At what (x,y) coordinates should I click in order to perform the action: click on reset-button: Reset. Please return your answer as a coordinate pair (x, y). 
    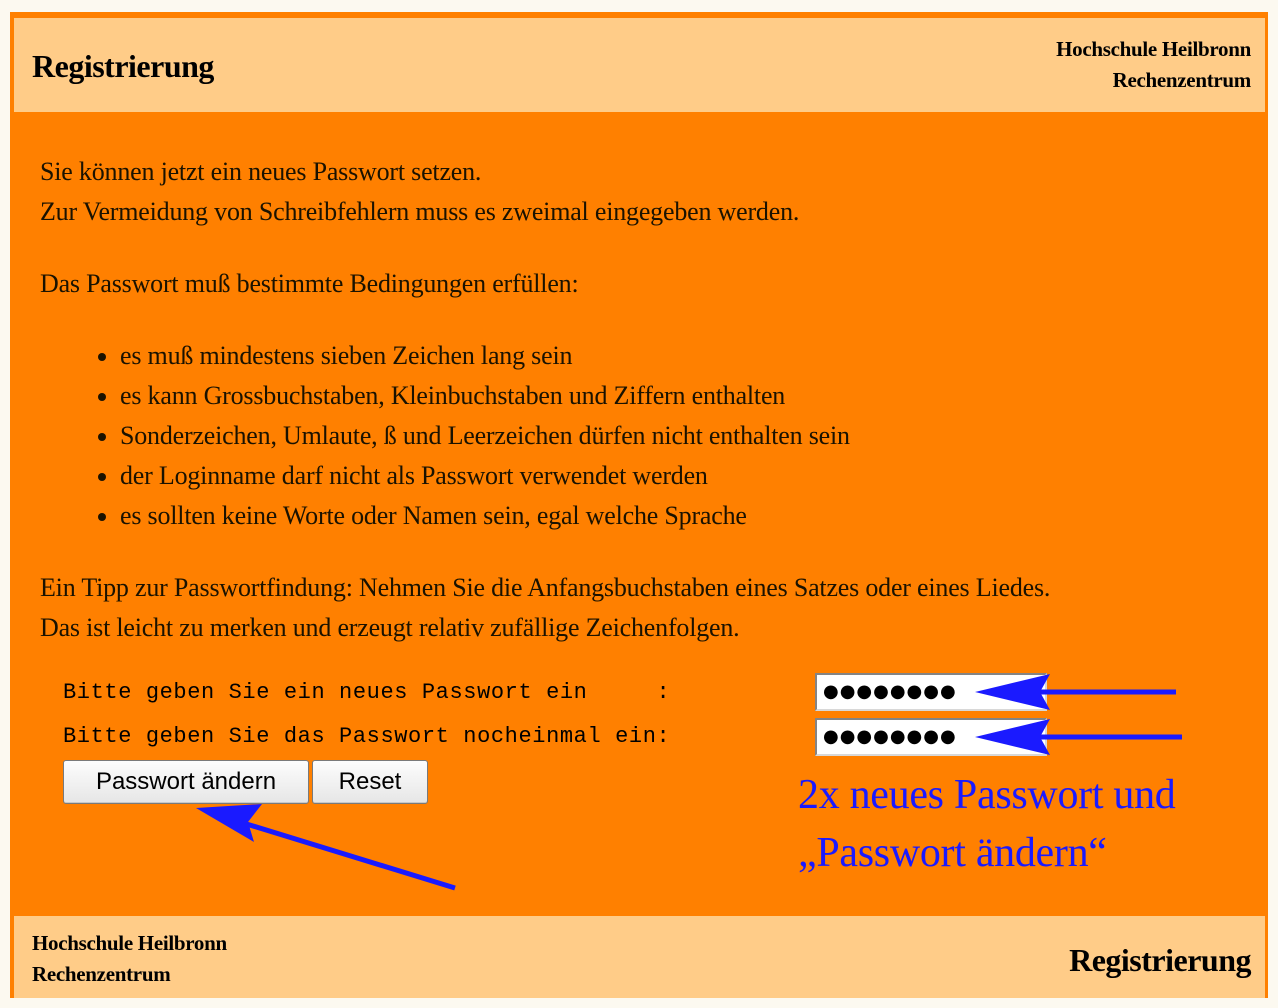
    Looking at the image, I should click on (370, 782).